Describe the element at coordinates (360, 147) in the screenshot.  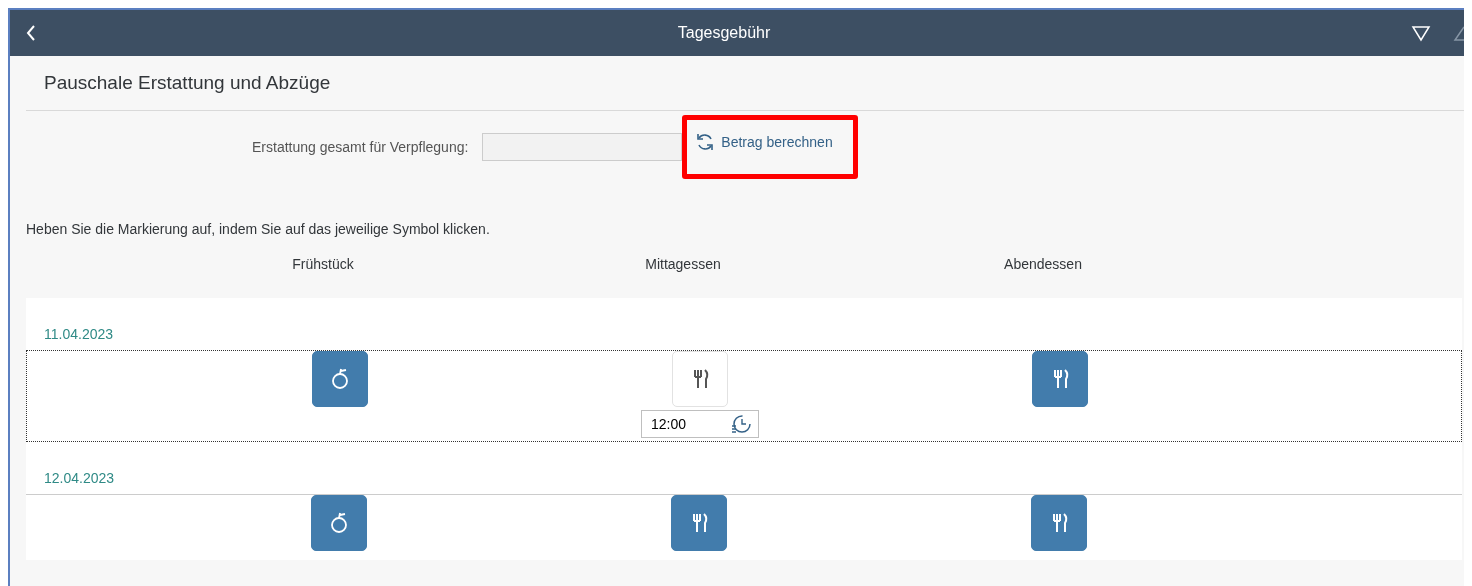
I see `field-label: Erstattung gesamt für Verpflegung:` at that location.